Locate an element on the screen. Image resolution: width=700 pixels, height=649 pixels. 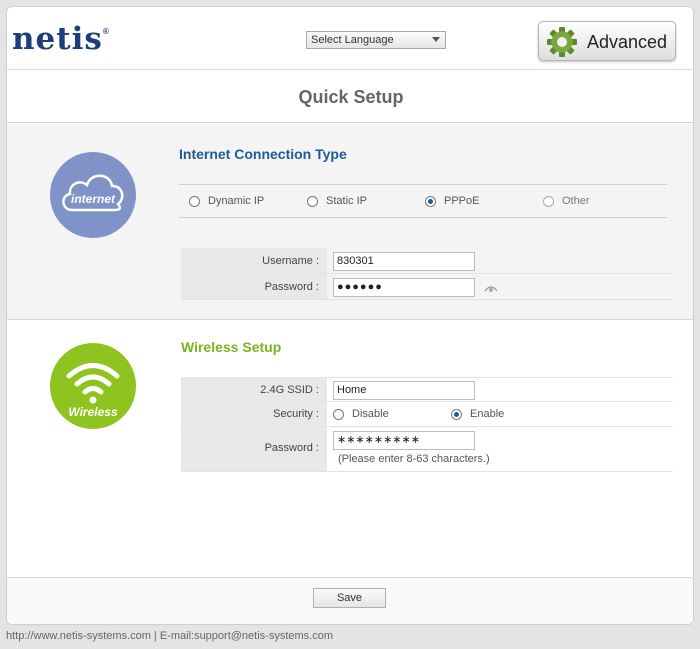
radio-other-label: Other is located at coordinates (576, 201).